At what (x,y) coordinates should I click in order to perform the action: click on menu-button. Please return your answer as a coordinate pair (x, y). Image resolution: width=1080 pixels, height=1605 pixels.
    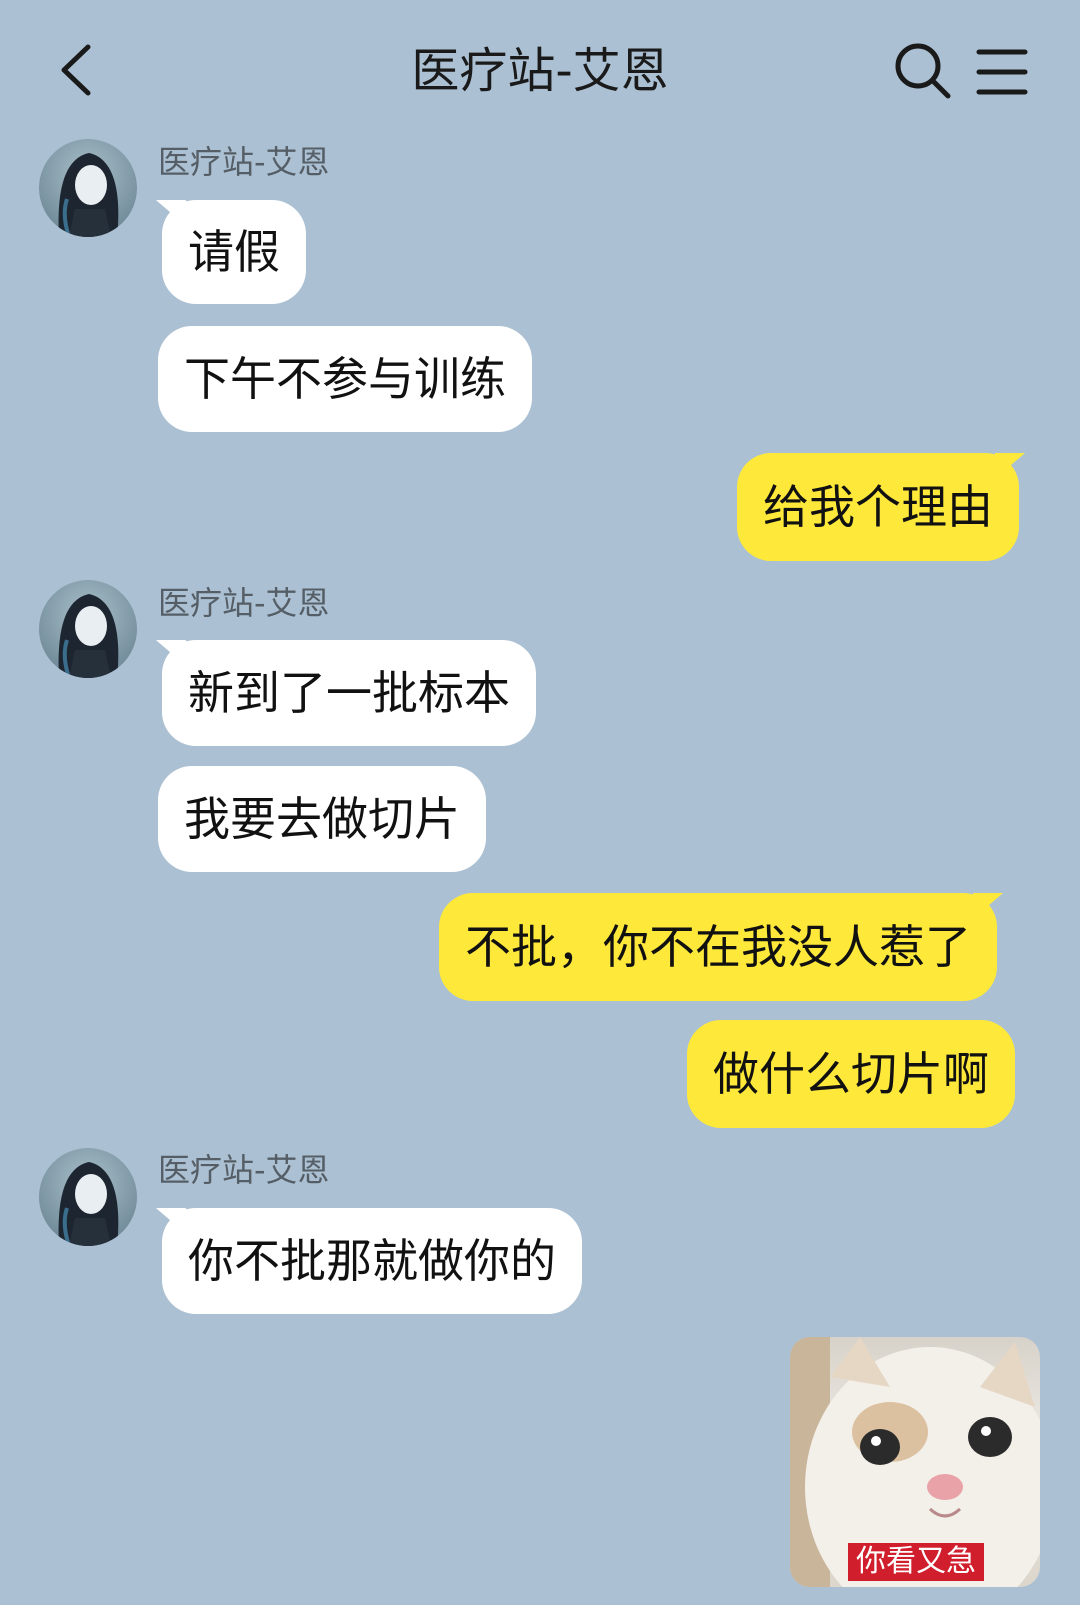
    Looking at the image, I should click on (1002, 72).